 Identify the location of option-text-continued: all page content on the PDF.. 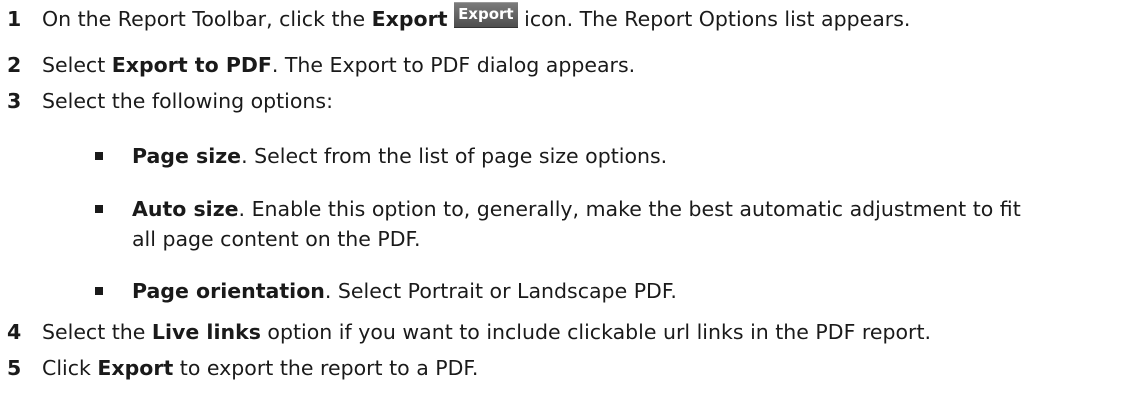
(276, 239).